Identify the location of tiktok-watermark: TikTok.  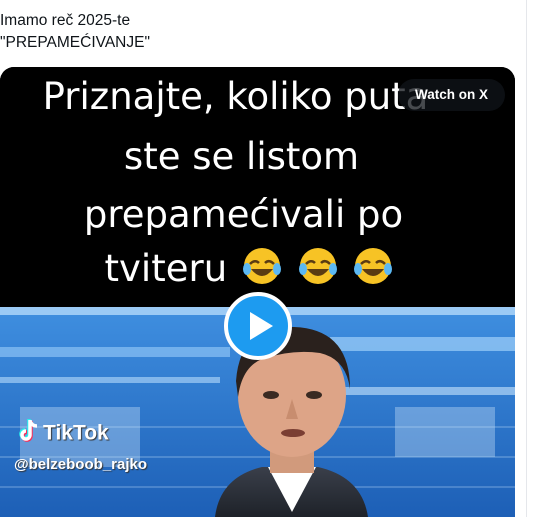
(63, 434).